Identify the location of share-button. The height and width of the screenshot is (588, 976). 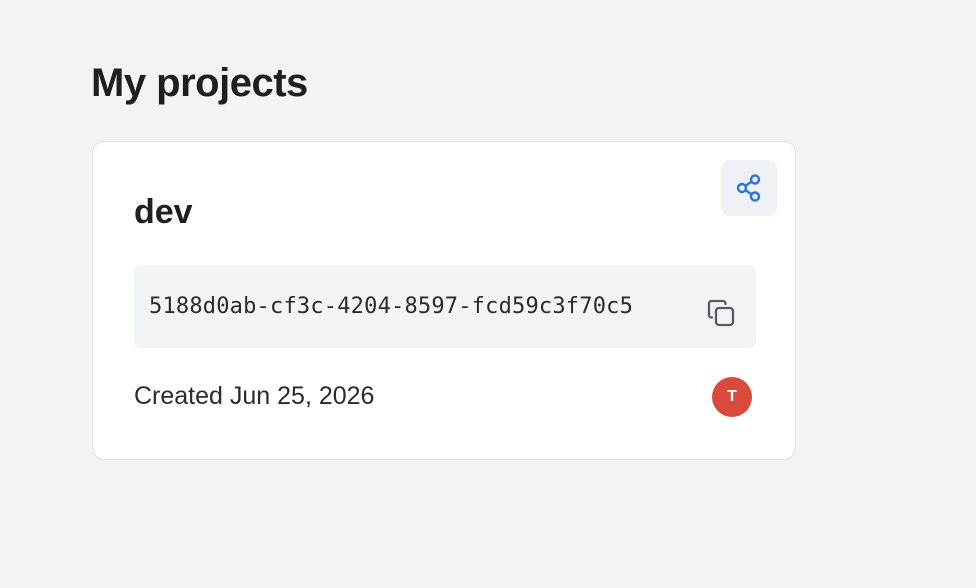
(749, 188).